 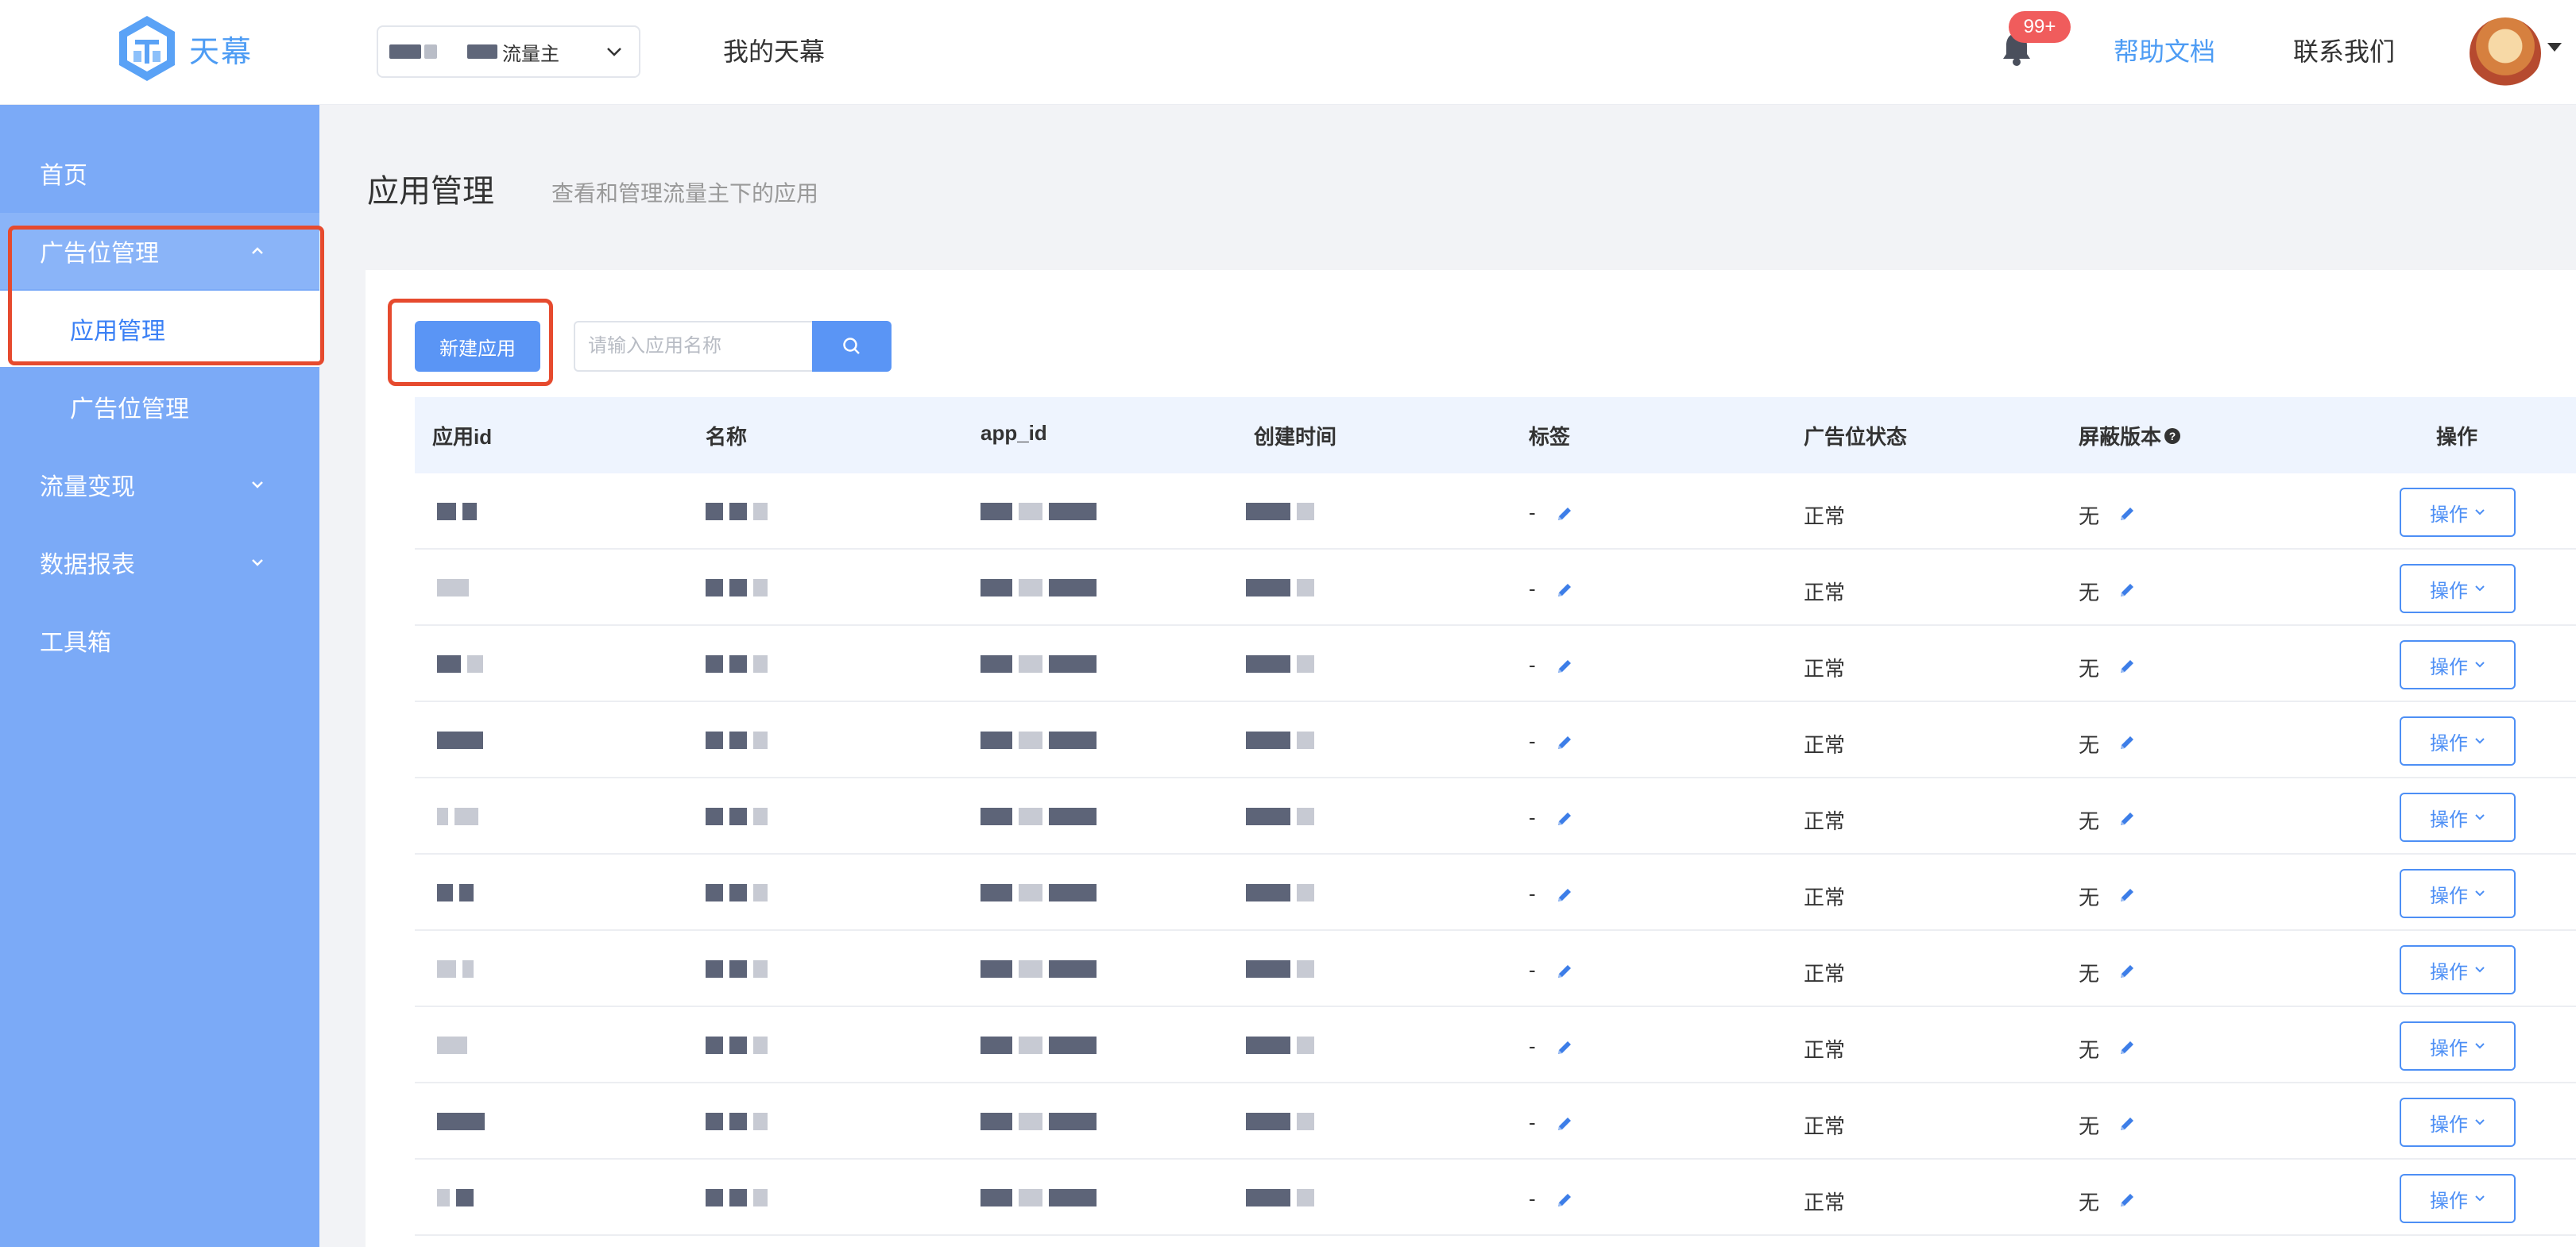 What do you see at coordinates (159, 173) in the screenshot?
I see `sidebar-item-home: 首页` at bounding box center [159, 173].